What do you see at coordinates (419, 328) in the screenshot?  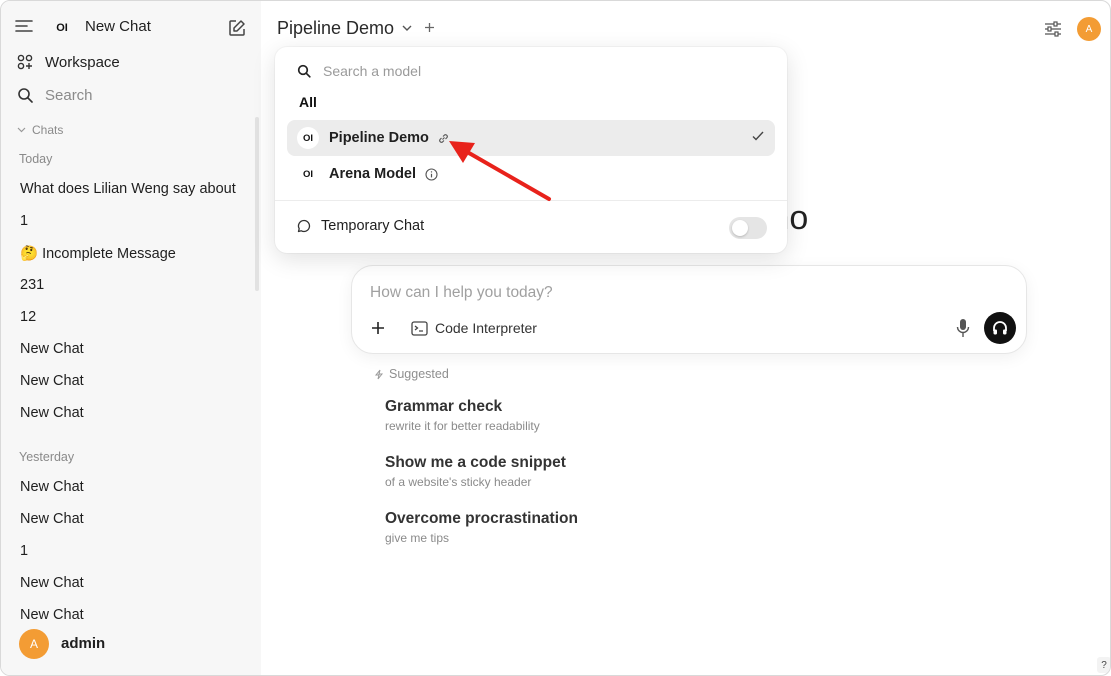 I see `terminal-icon` at bounding box center [419, 328].